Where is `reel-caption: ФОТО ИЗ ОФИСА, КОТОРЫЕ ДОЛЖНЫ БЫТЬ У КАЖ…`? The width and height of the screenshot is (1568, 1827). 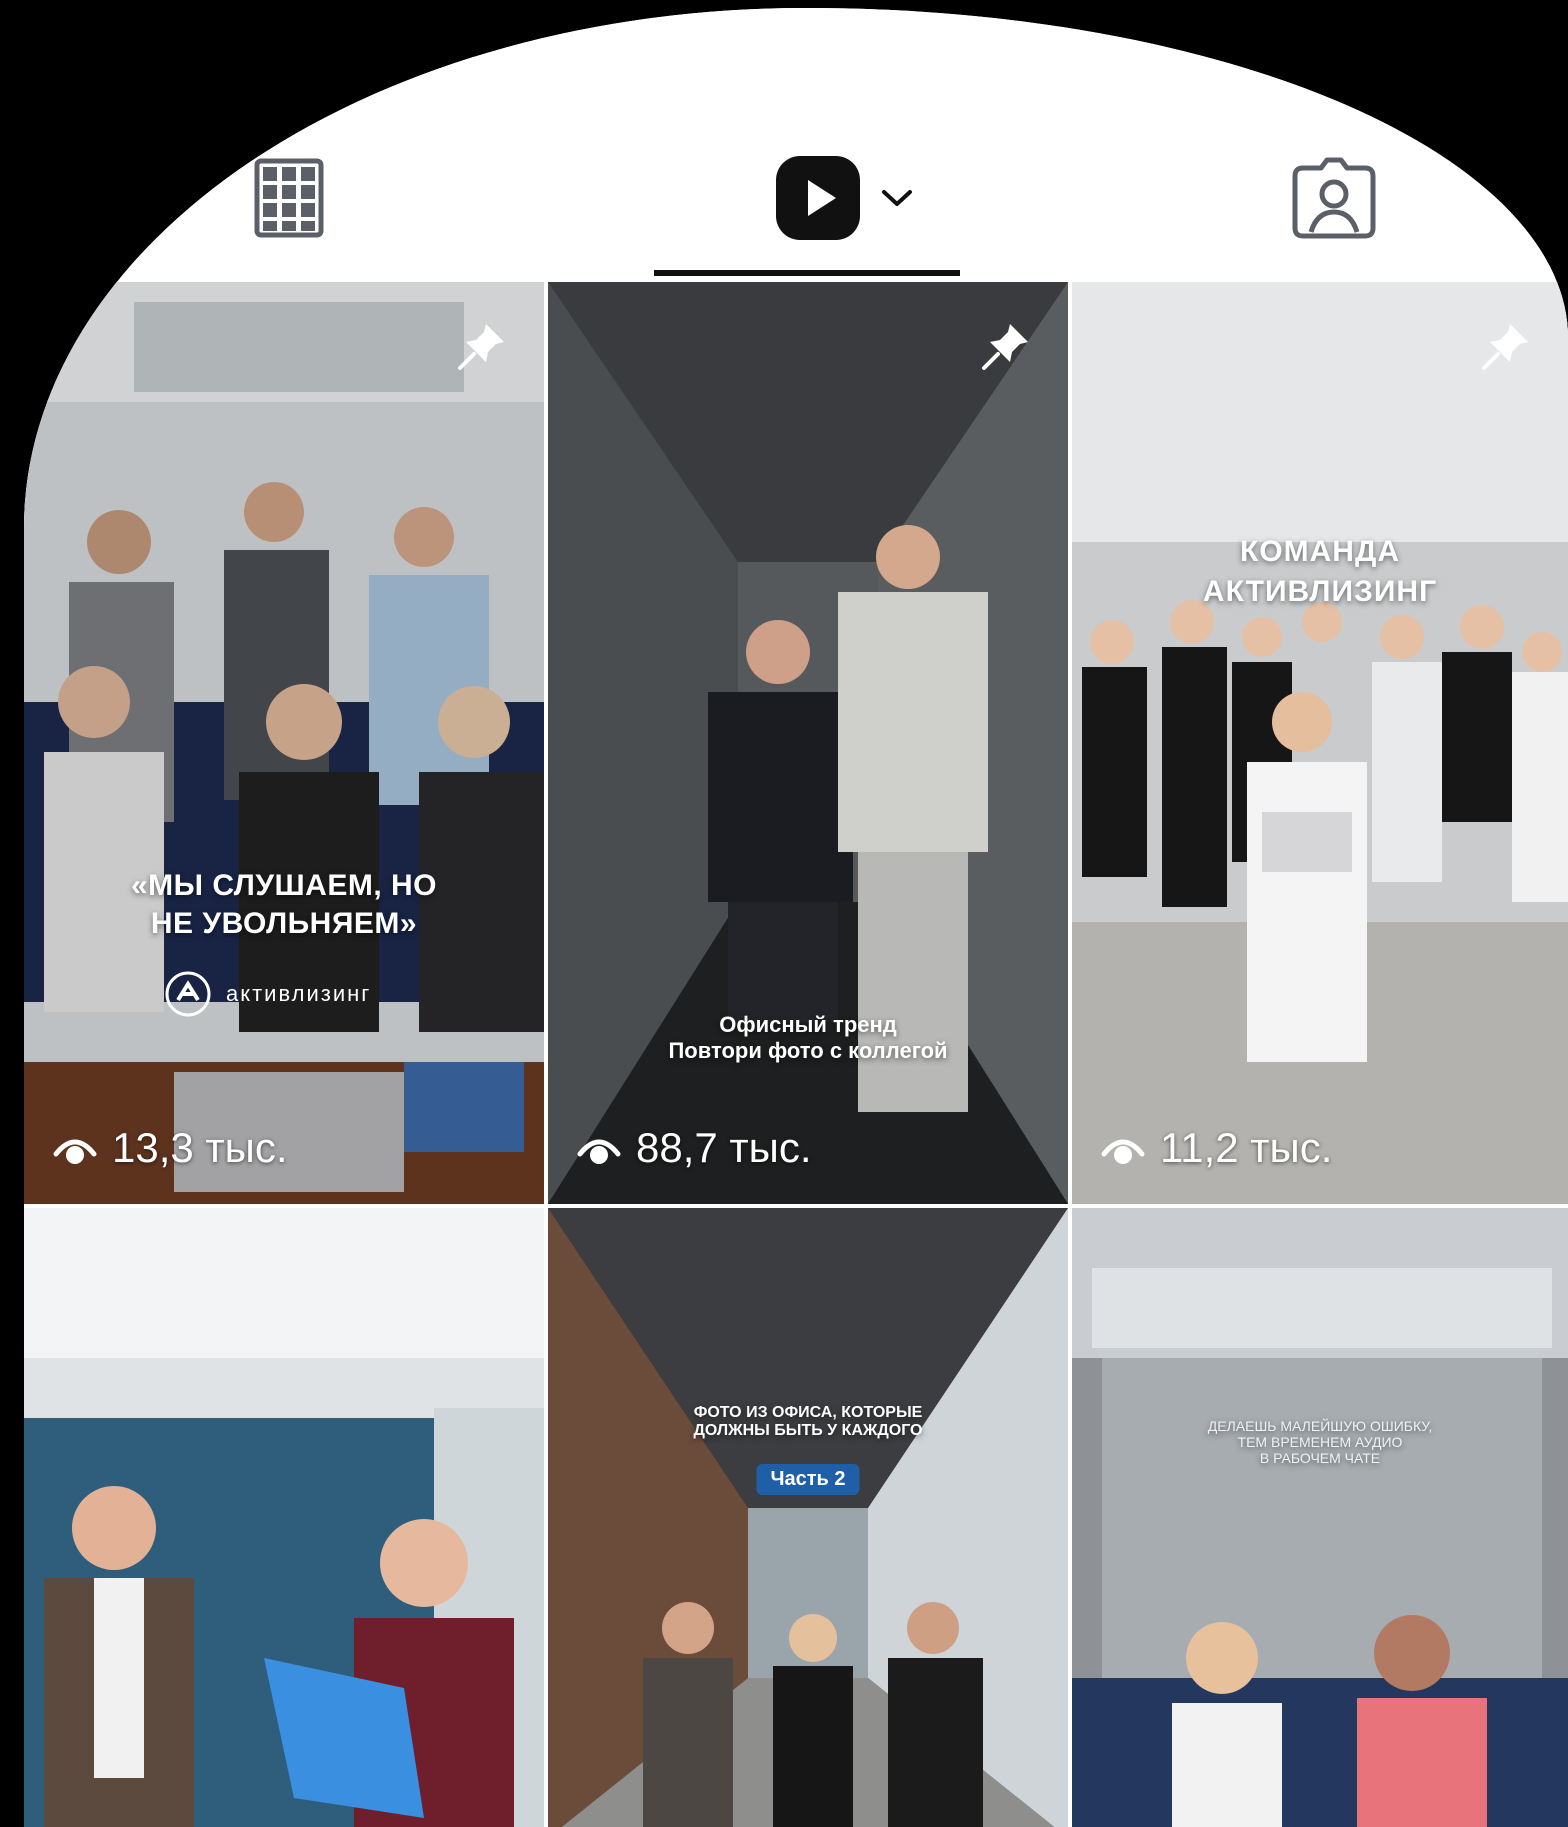
reel-caption: ФОТО ИЗ ОФИСА, КОТОРЫЕ ДОЛЖНЫ БЫТЬ У КАЖ… is located at coordinates (808, 1422).